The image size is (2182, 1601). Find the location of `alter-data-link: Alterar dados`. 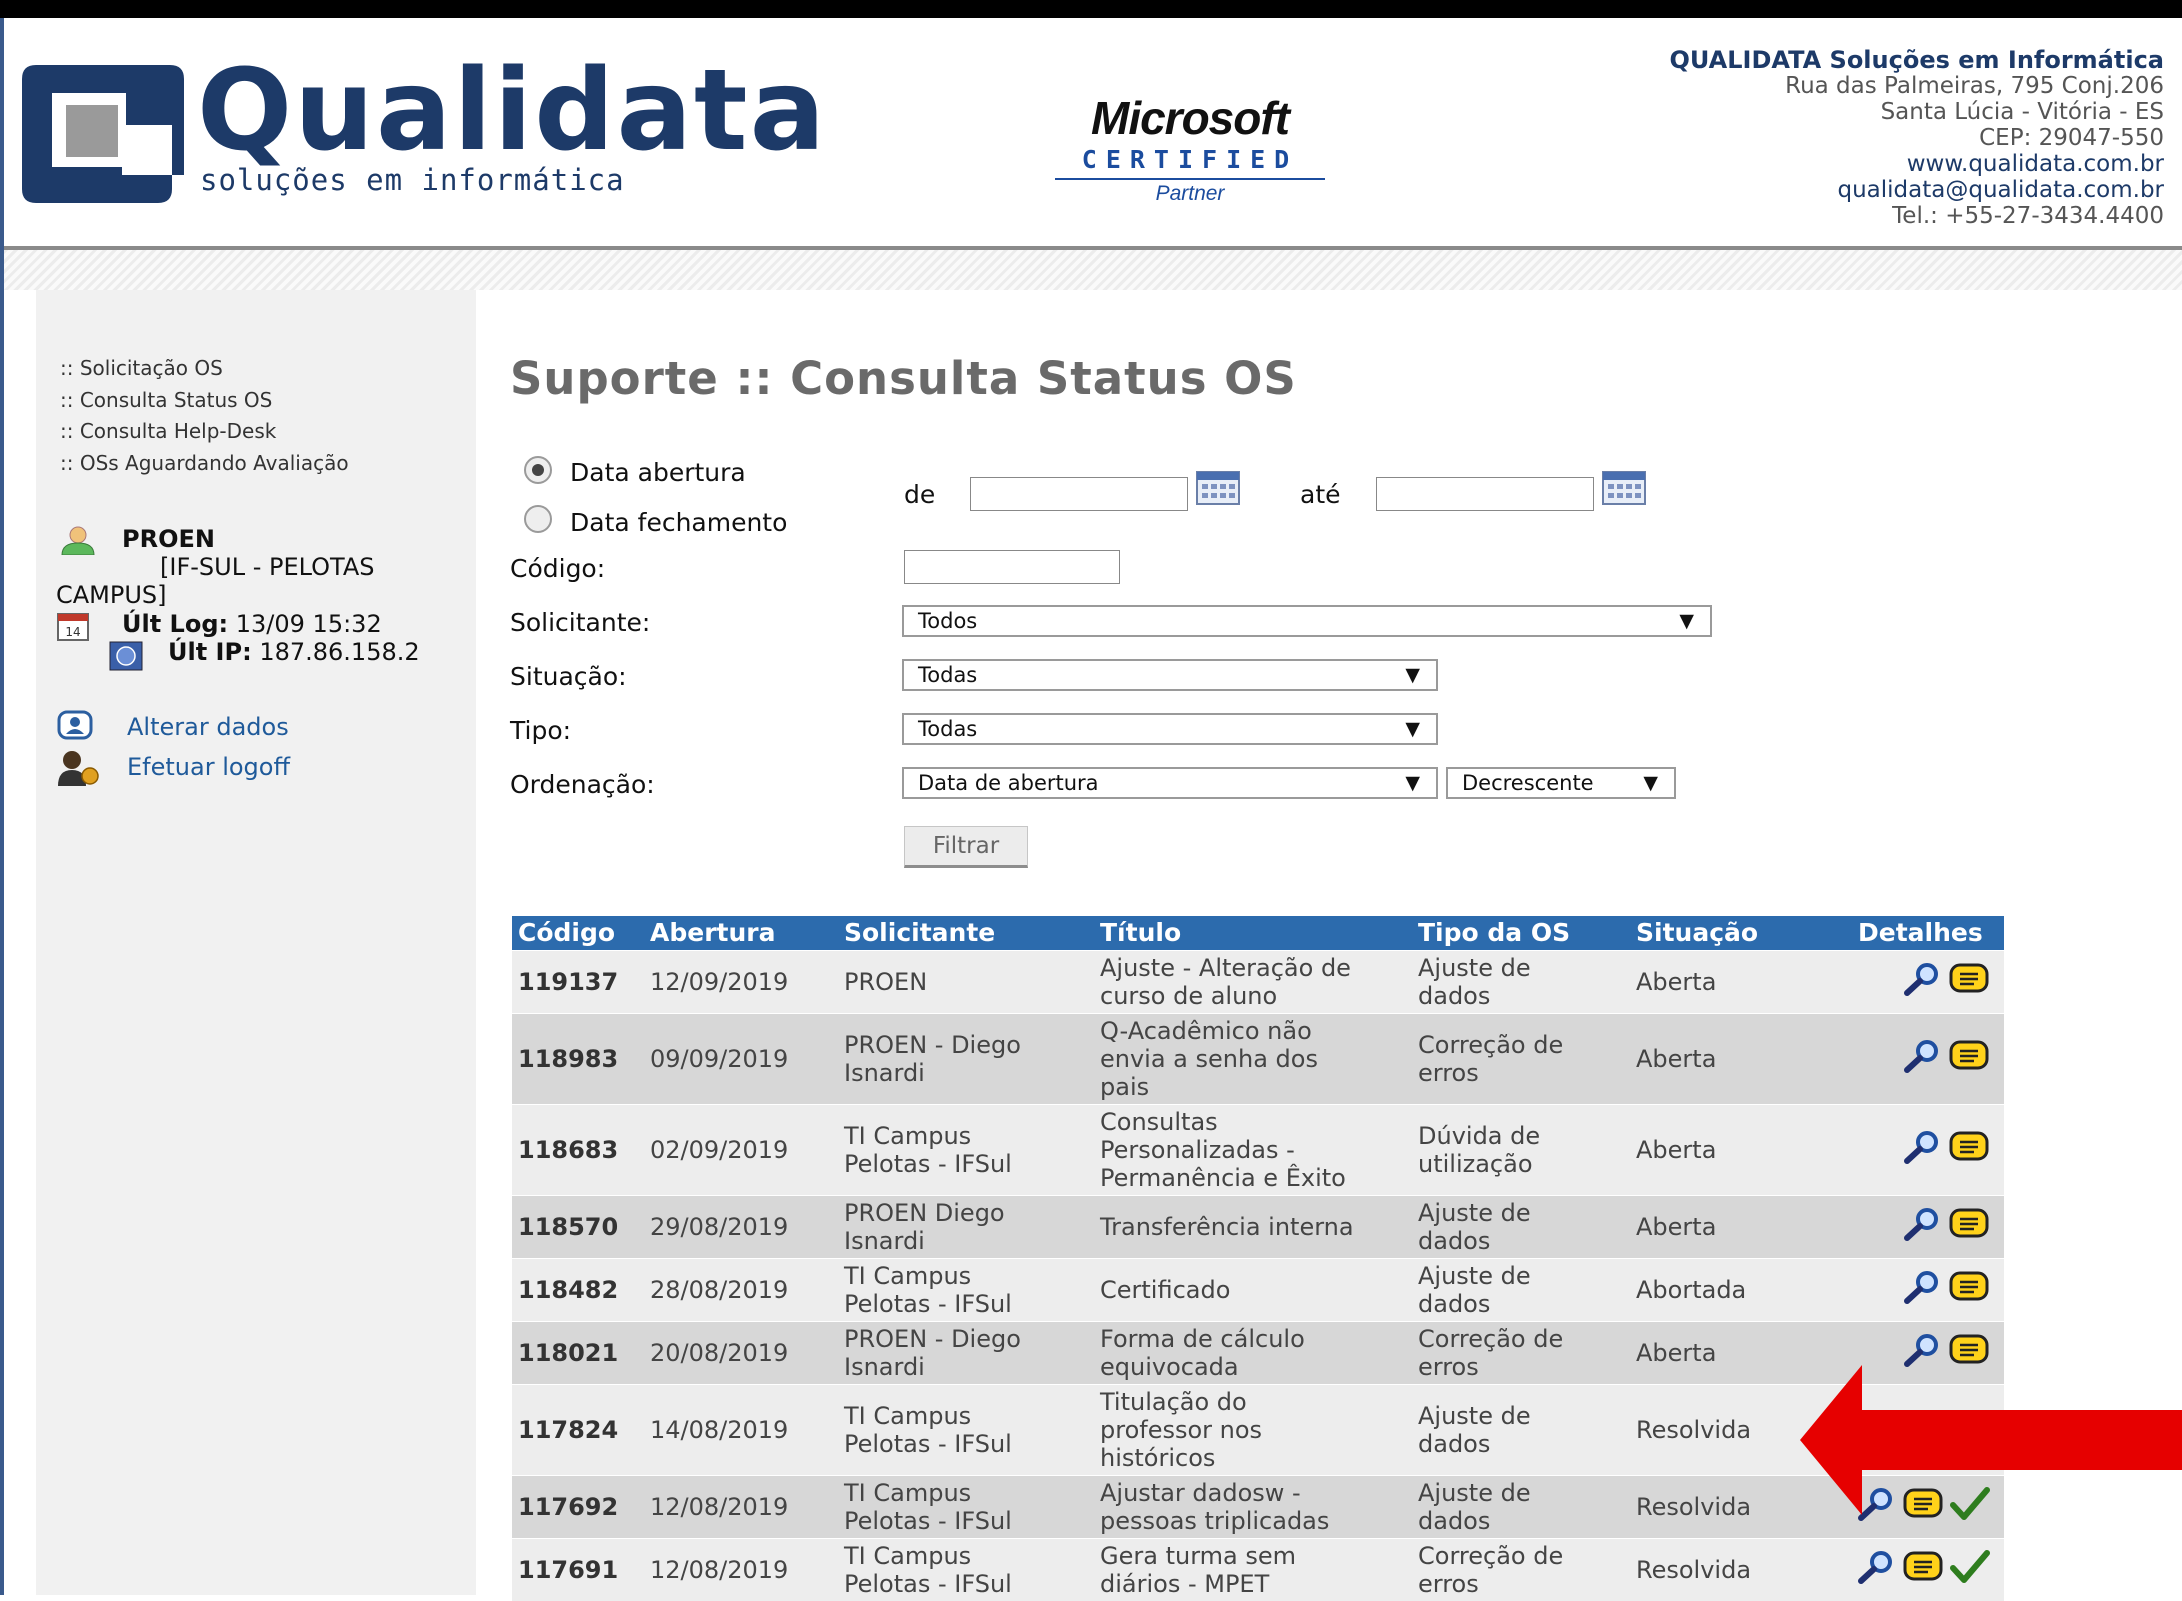

alter-data-link: Alterar dados is located at coordinates (208, 727).